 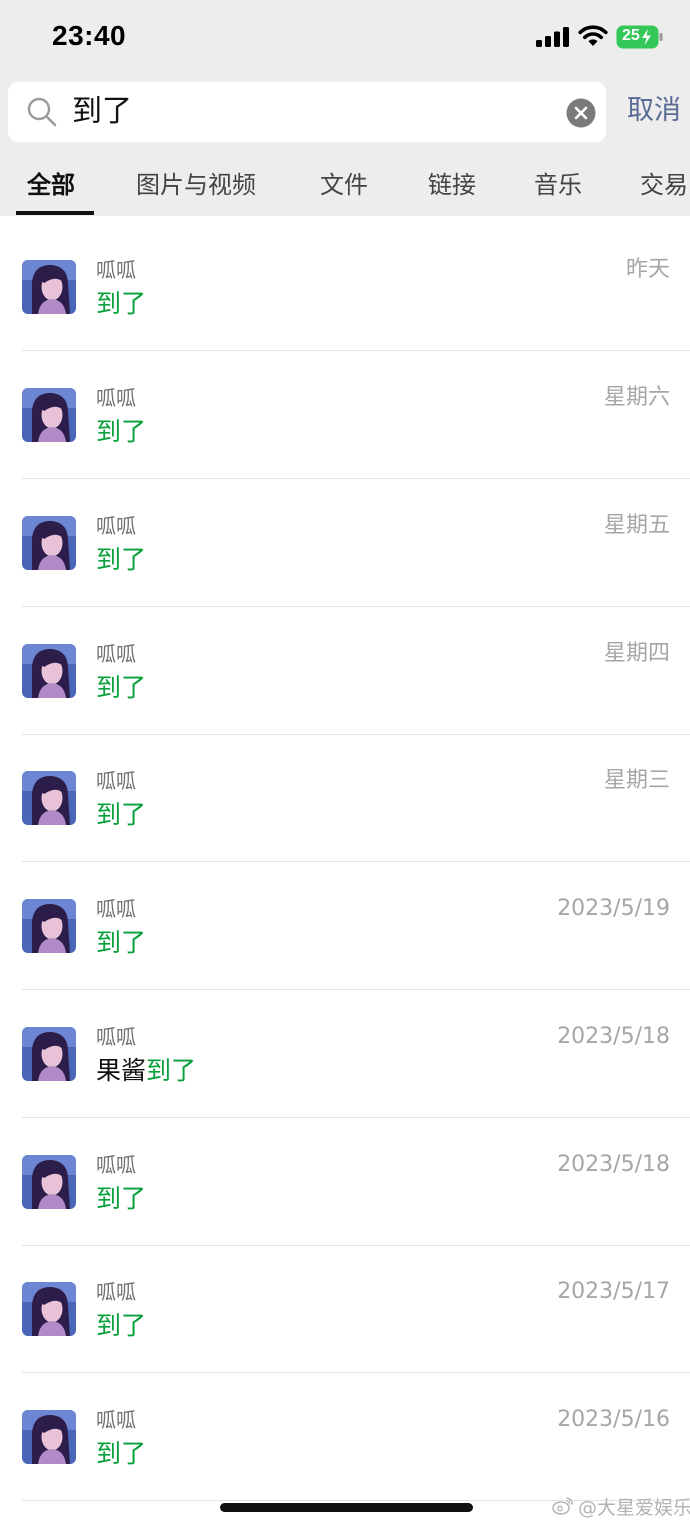 What do you see at coordinates (55, 213) in the screenshot?
I see `active-tab-indicator` at bounding box center [55, 213].